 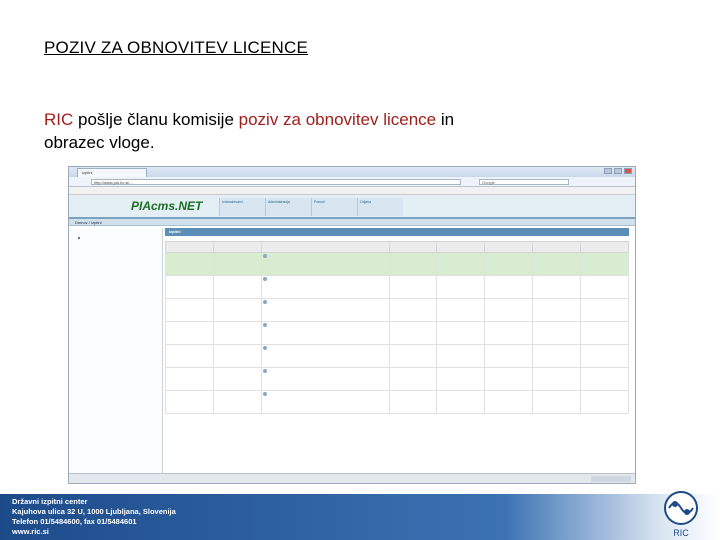 I want to click on browser-statusbar, so click(x=352, y=478).